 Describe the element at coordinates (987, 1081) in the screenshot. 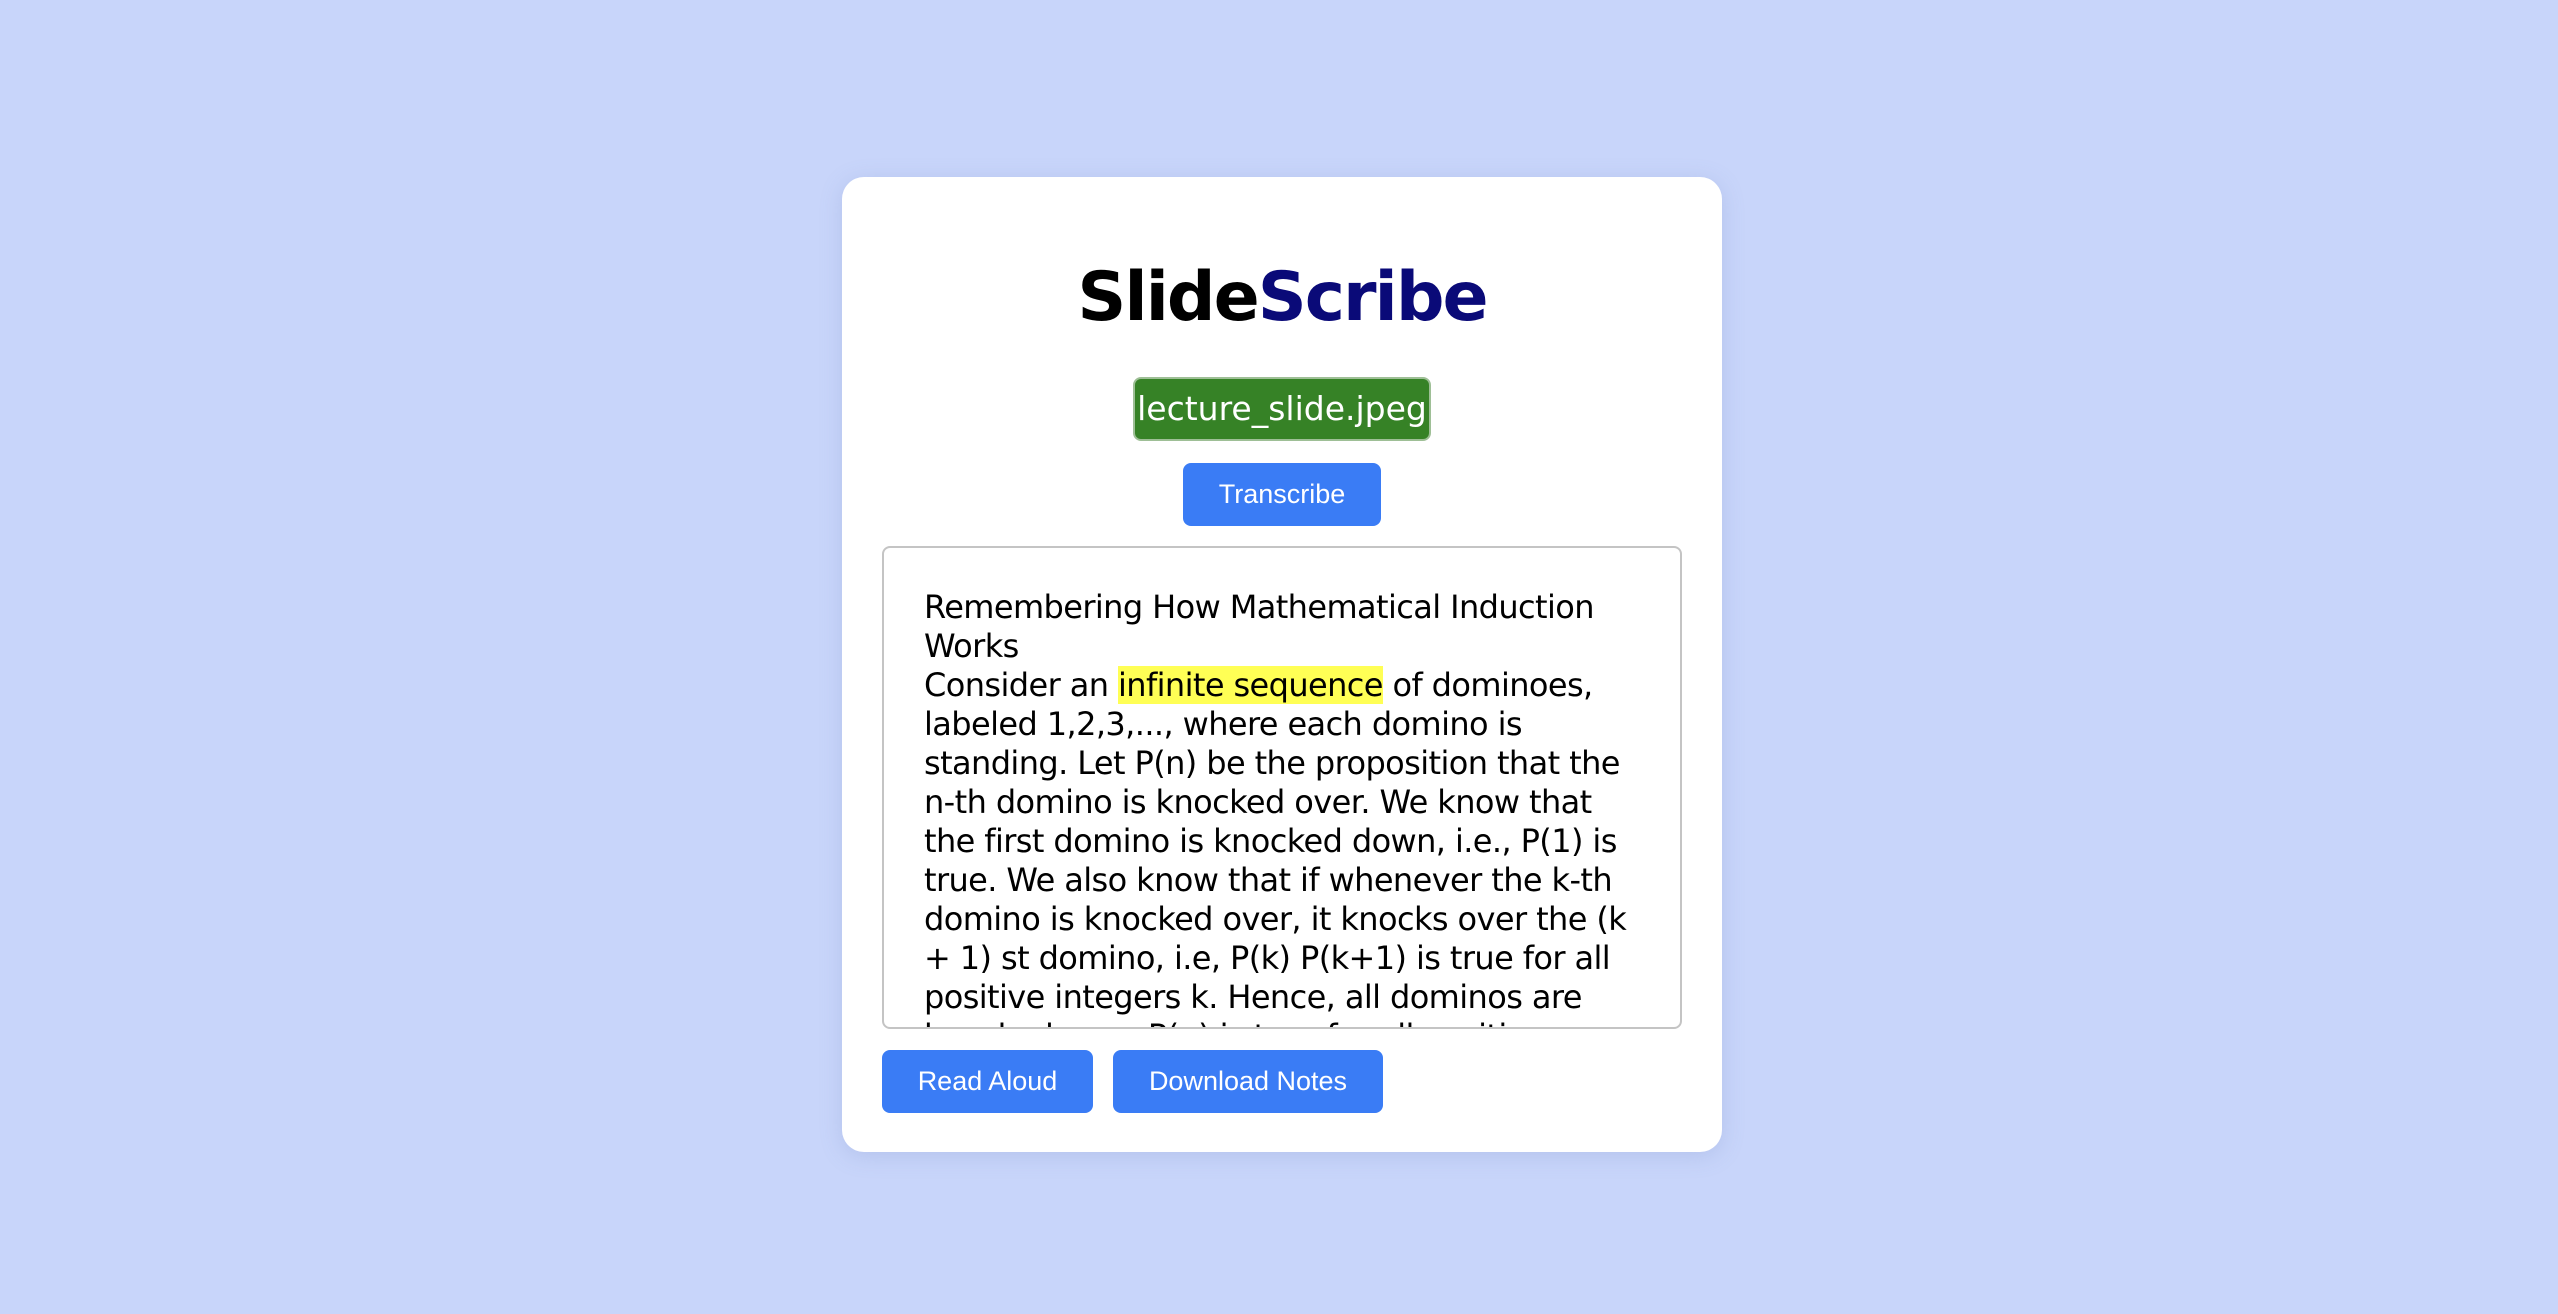

I see `read-aloud-button: Read Aloud` at that location.